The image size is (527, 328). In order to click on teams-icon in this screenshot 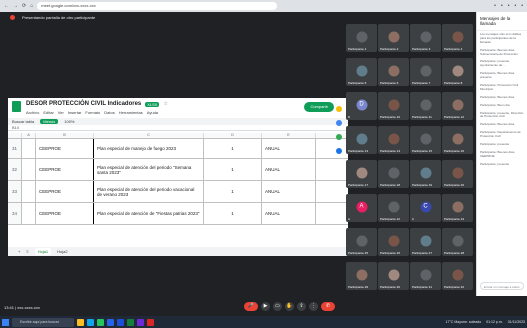, I will do `click(140, 322)`.